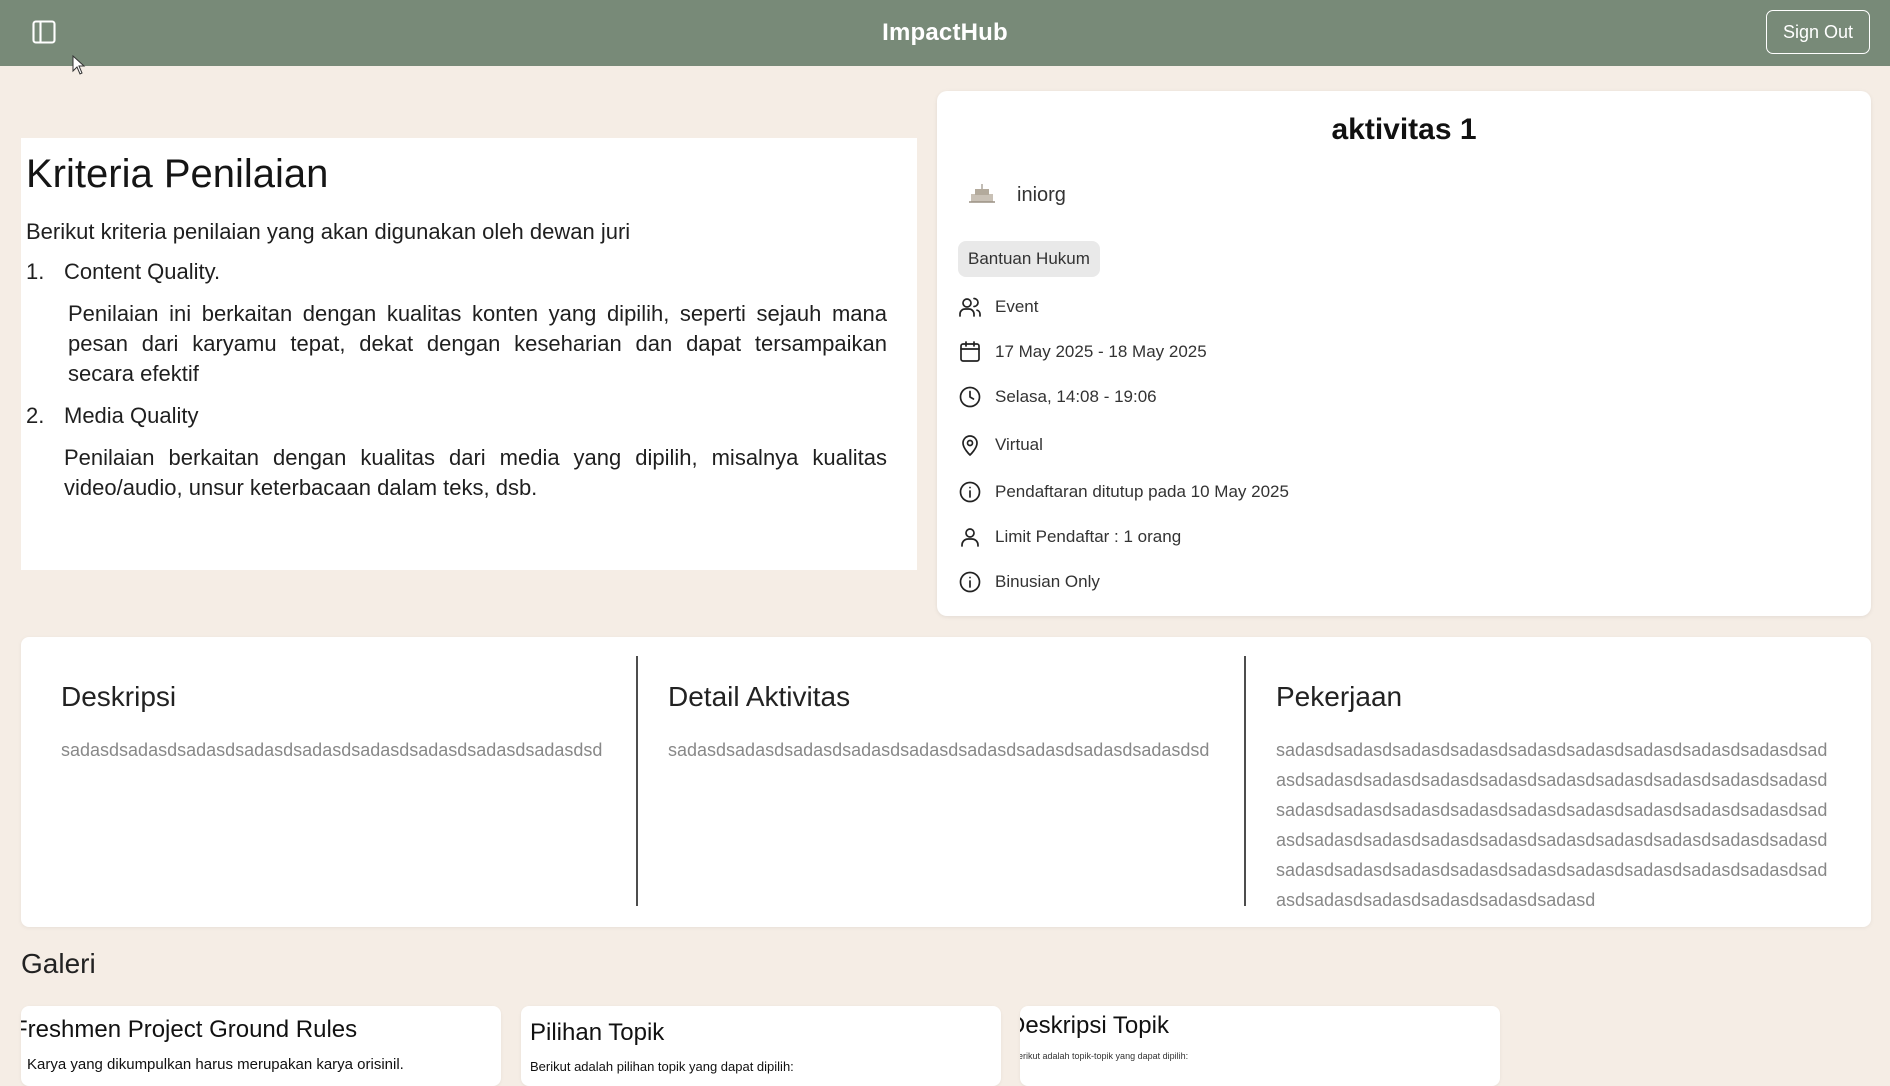  Describe the element at coordinates (970, 307) in the screenshot. I see `users-icon` at that location.